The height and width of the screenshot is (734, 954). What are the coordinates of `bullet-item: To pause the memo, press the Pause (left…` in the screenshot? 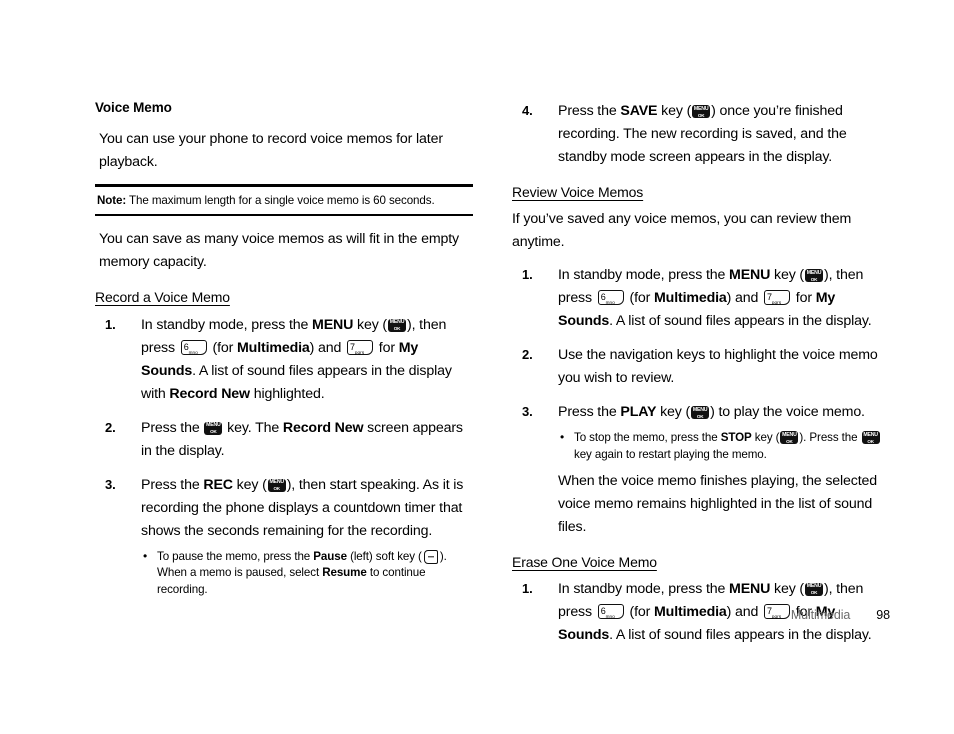 It's located at (307, 573).